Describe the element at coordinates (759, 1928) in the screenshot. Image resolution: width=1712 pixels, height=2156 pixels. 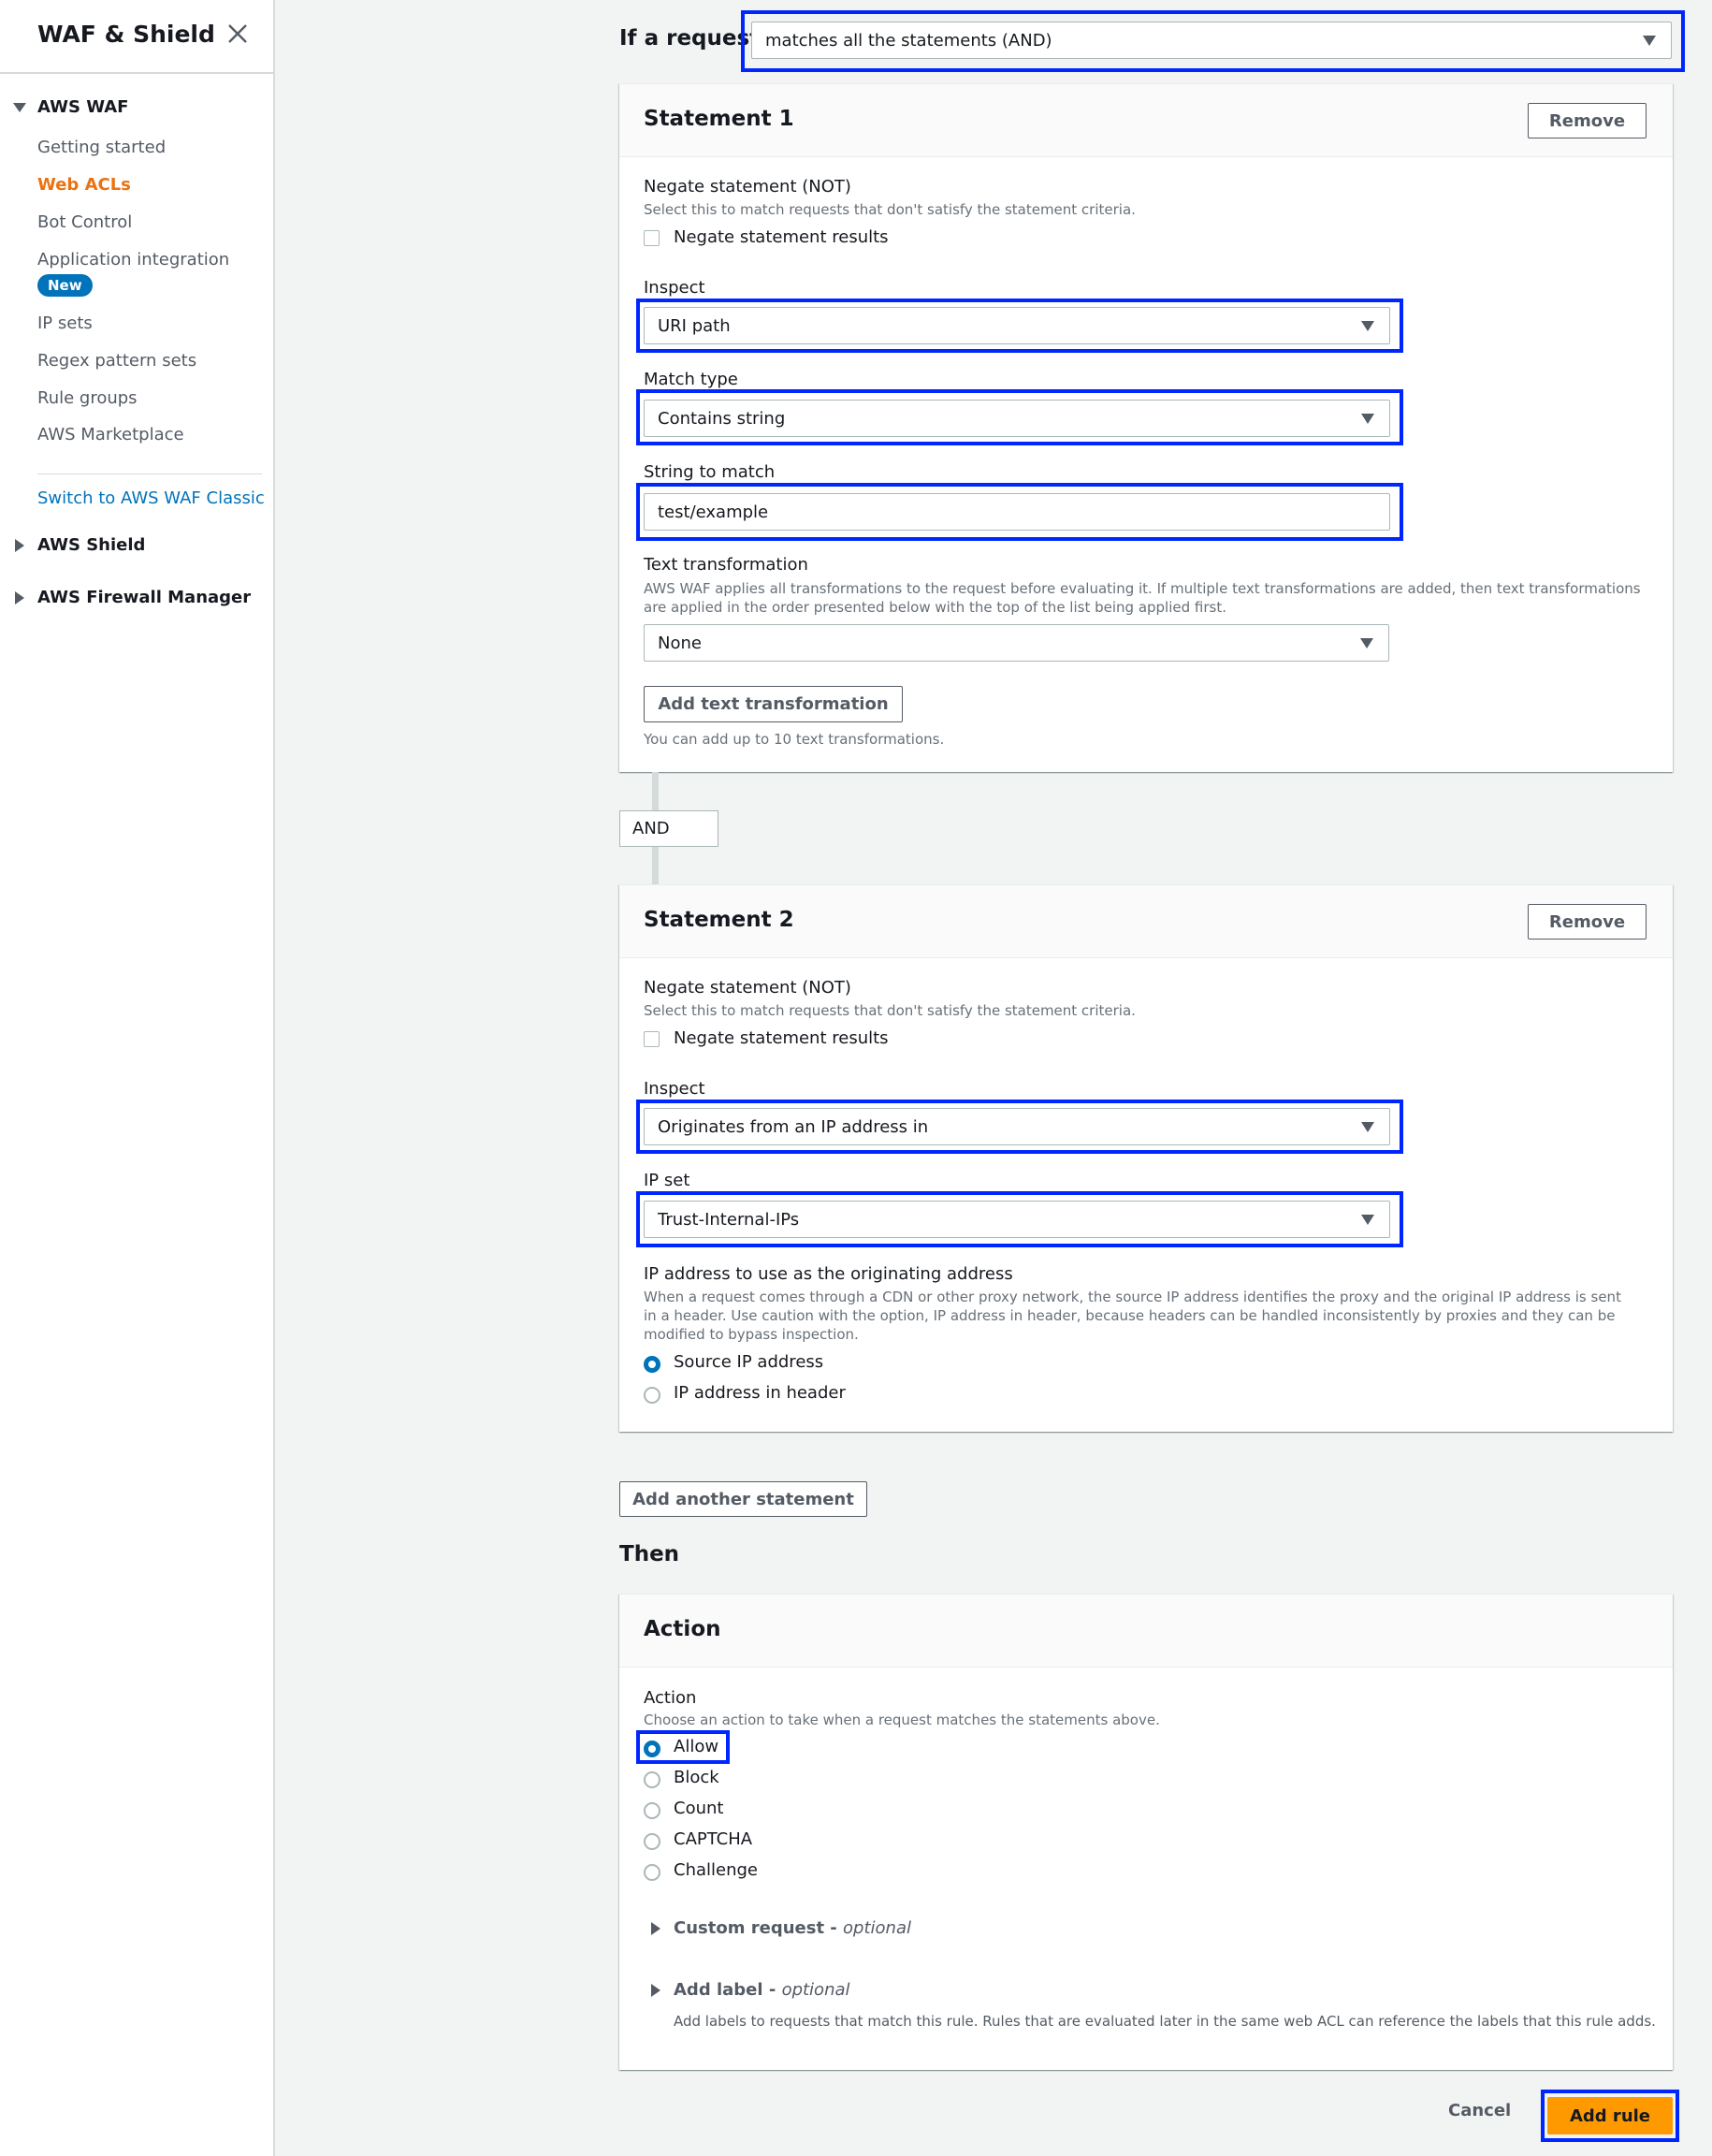
I see `expander-label: Custom request -` at that location.